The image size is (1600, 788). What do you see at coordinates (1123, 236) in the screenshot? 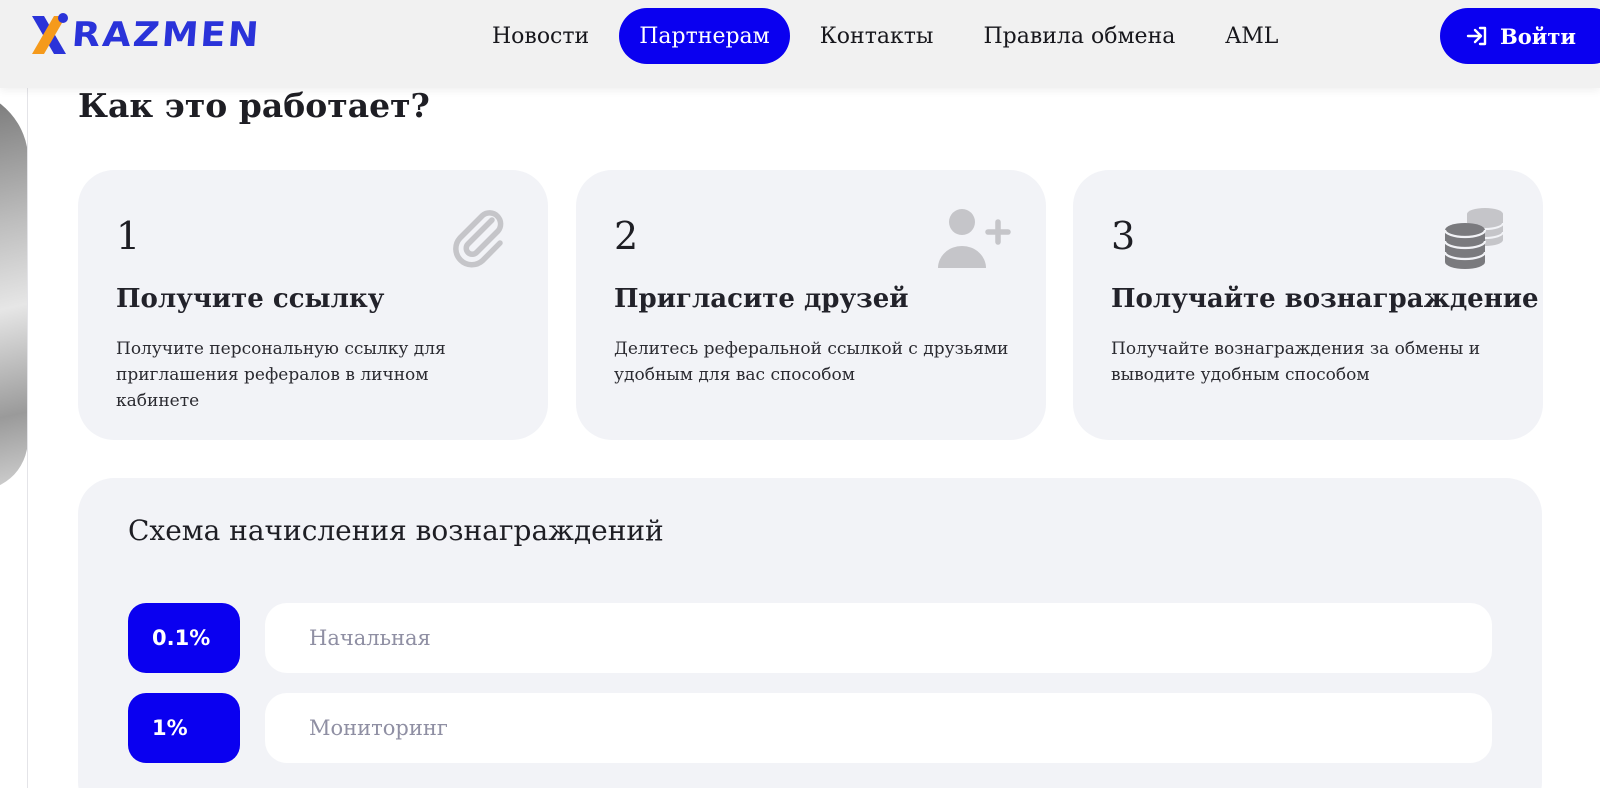
I see `step-number: 3` at bounding box center [1123, 236].